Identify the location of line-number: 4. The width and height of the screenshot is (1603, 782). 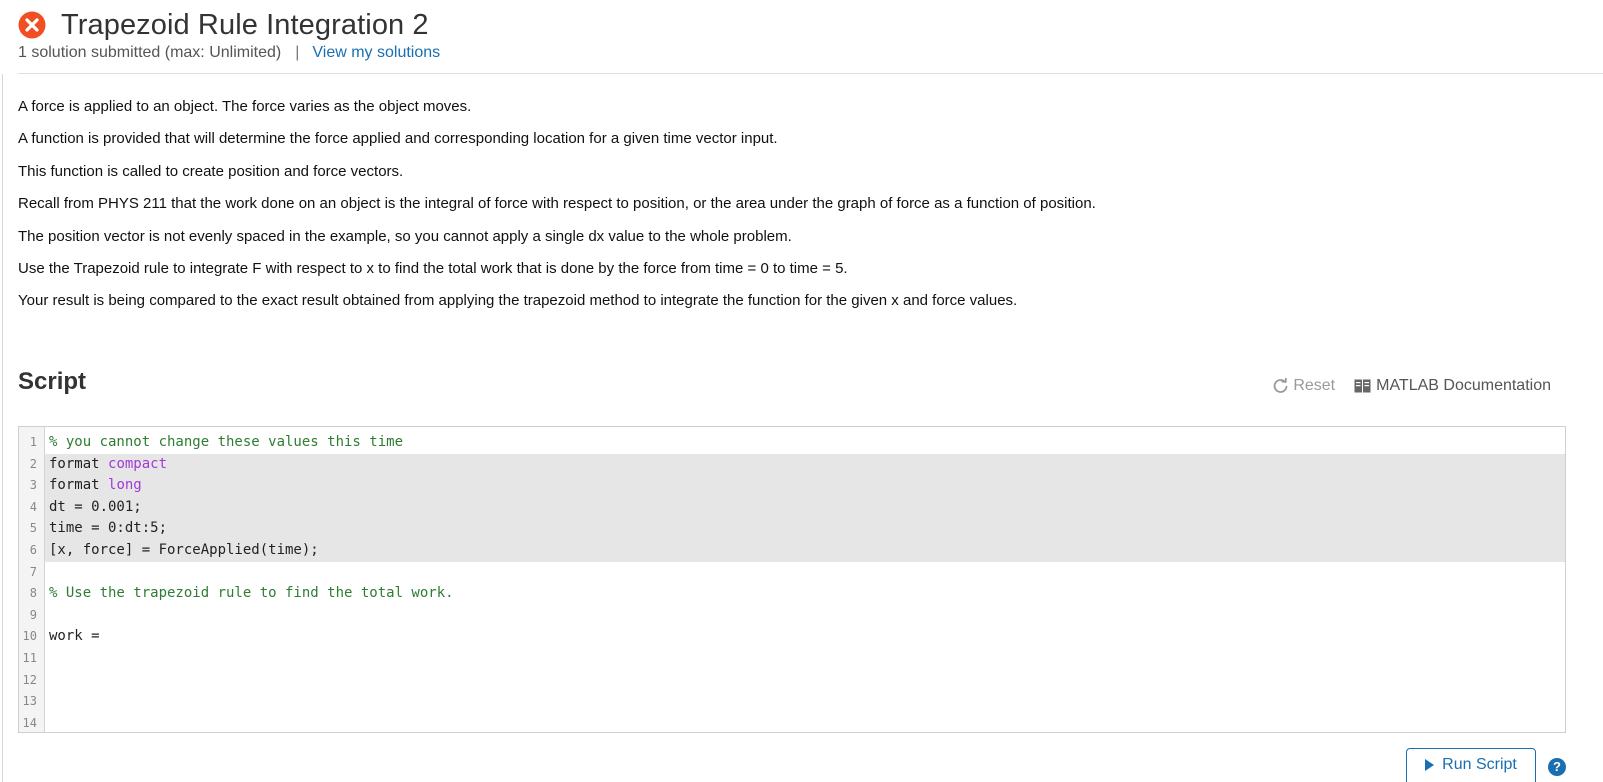
(33, 506).